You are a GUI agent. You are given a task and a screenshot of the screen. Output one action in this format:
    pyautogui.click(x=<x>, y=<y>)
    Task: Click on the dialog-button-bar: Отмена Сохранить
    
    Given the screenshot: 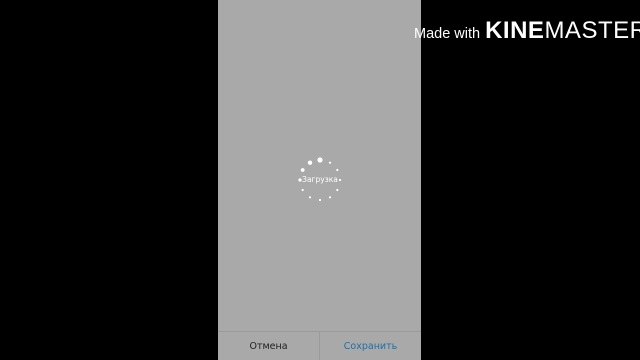 What is the action you would take?
    pyautogui.click(x=319, y=345)
    